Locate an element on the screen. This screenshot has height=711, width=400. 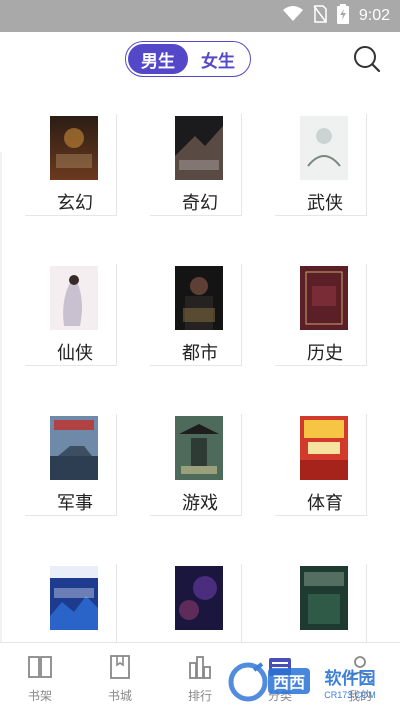
gender-toggle: 男生 女生 is located at coordinates (188, 59).